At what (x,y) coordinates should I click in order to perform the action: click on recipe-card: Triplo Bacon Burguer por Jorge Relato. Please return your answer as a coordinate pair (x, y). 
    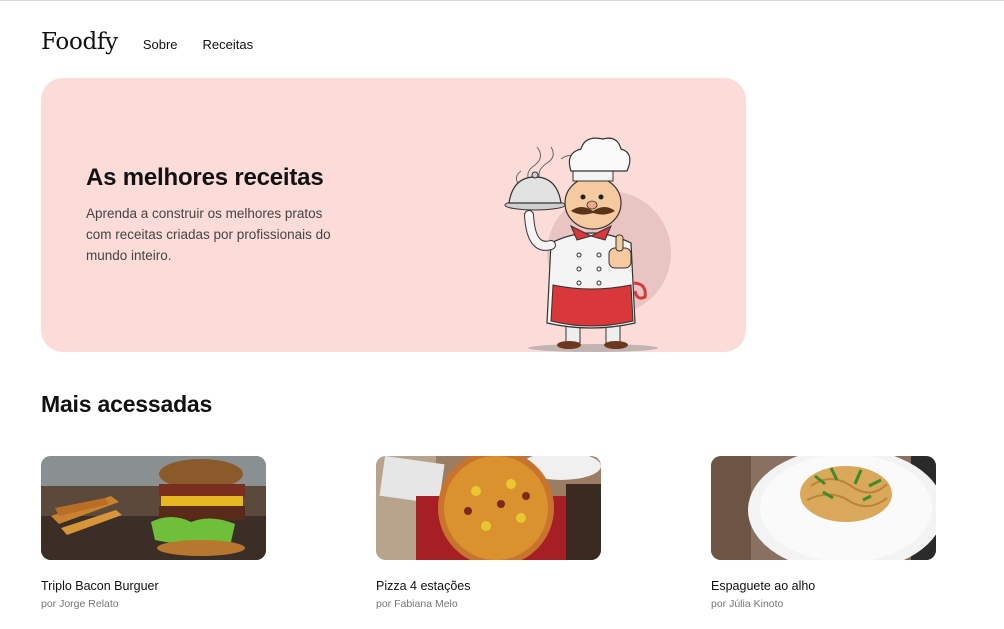
    Looking at the image, I should click on (153, 533).